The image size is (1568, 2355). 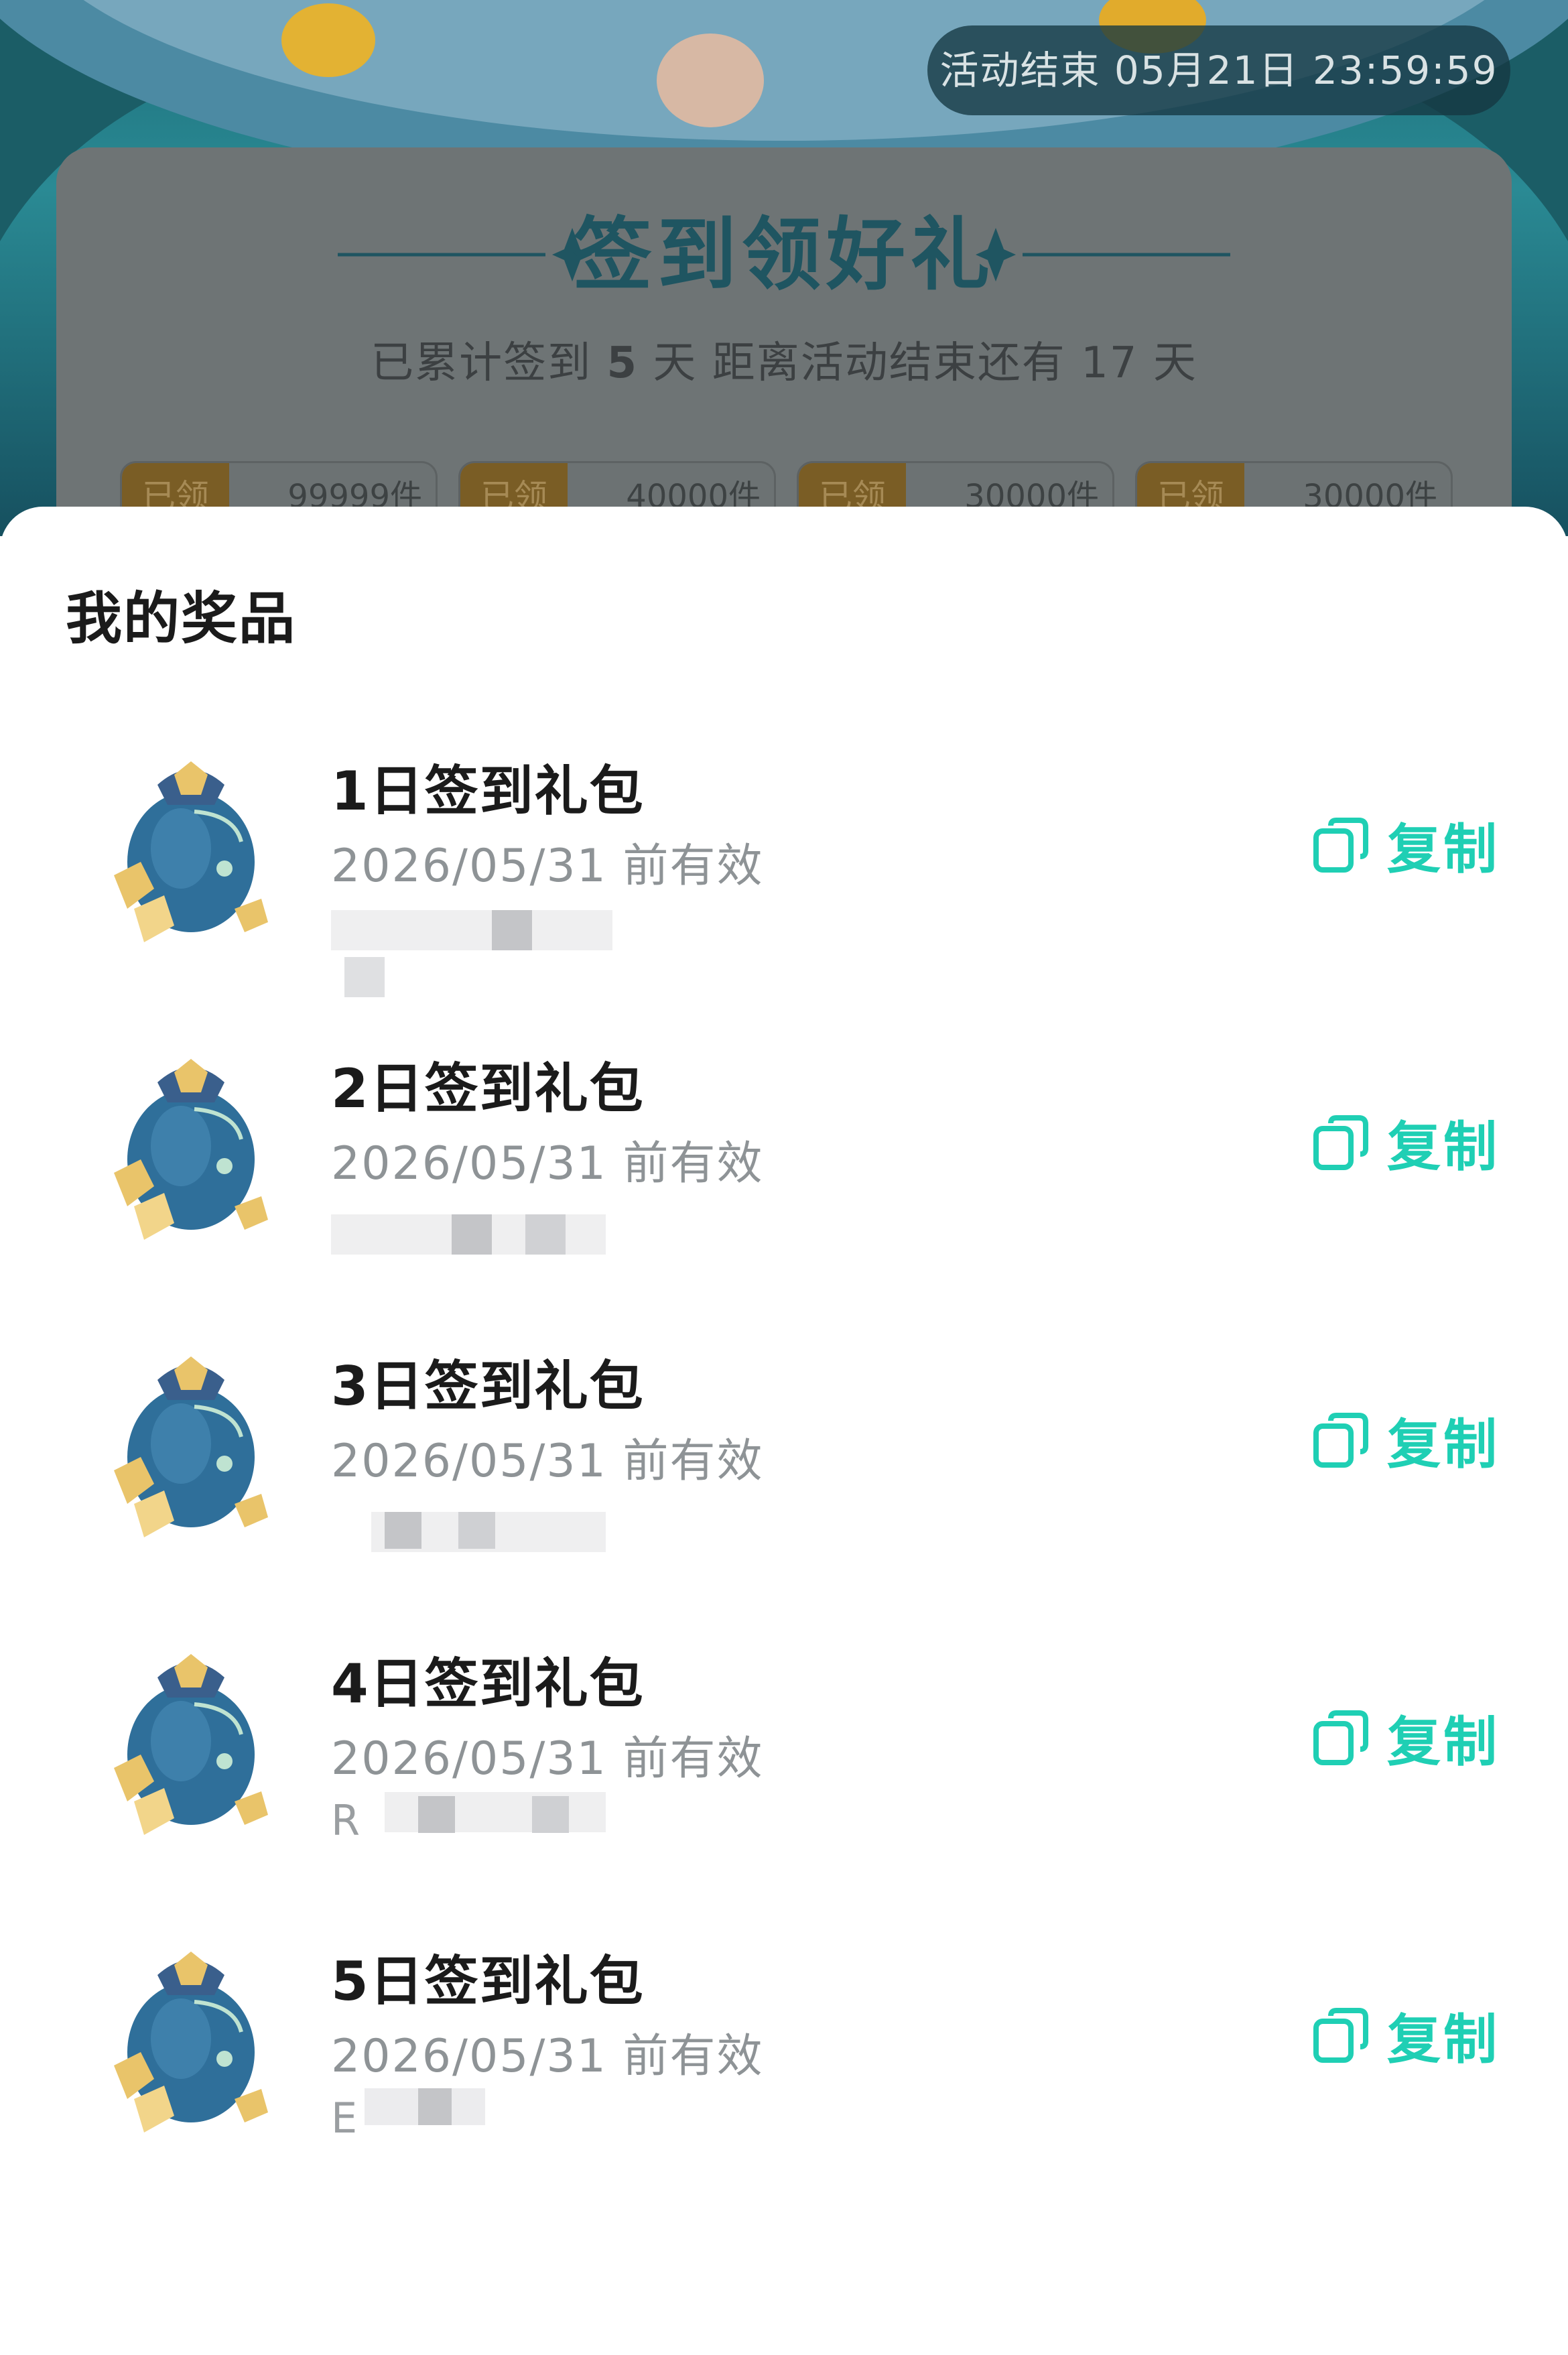 What do you see at coordinates (784, 856) in the screenshot?
I see `prize-row: 1日签到礼包 2026/05/31 前有效 复制` at bounding box center [784, 856].